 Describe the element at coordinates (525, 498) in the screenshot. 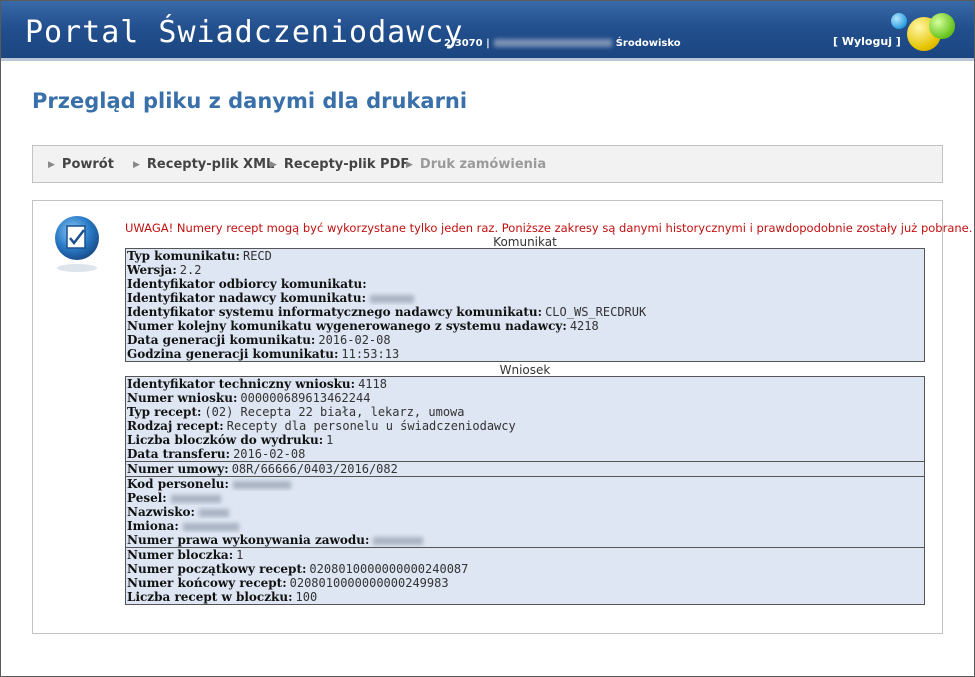

I see `field-row: Pesel:` at that location.